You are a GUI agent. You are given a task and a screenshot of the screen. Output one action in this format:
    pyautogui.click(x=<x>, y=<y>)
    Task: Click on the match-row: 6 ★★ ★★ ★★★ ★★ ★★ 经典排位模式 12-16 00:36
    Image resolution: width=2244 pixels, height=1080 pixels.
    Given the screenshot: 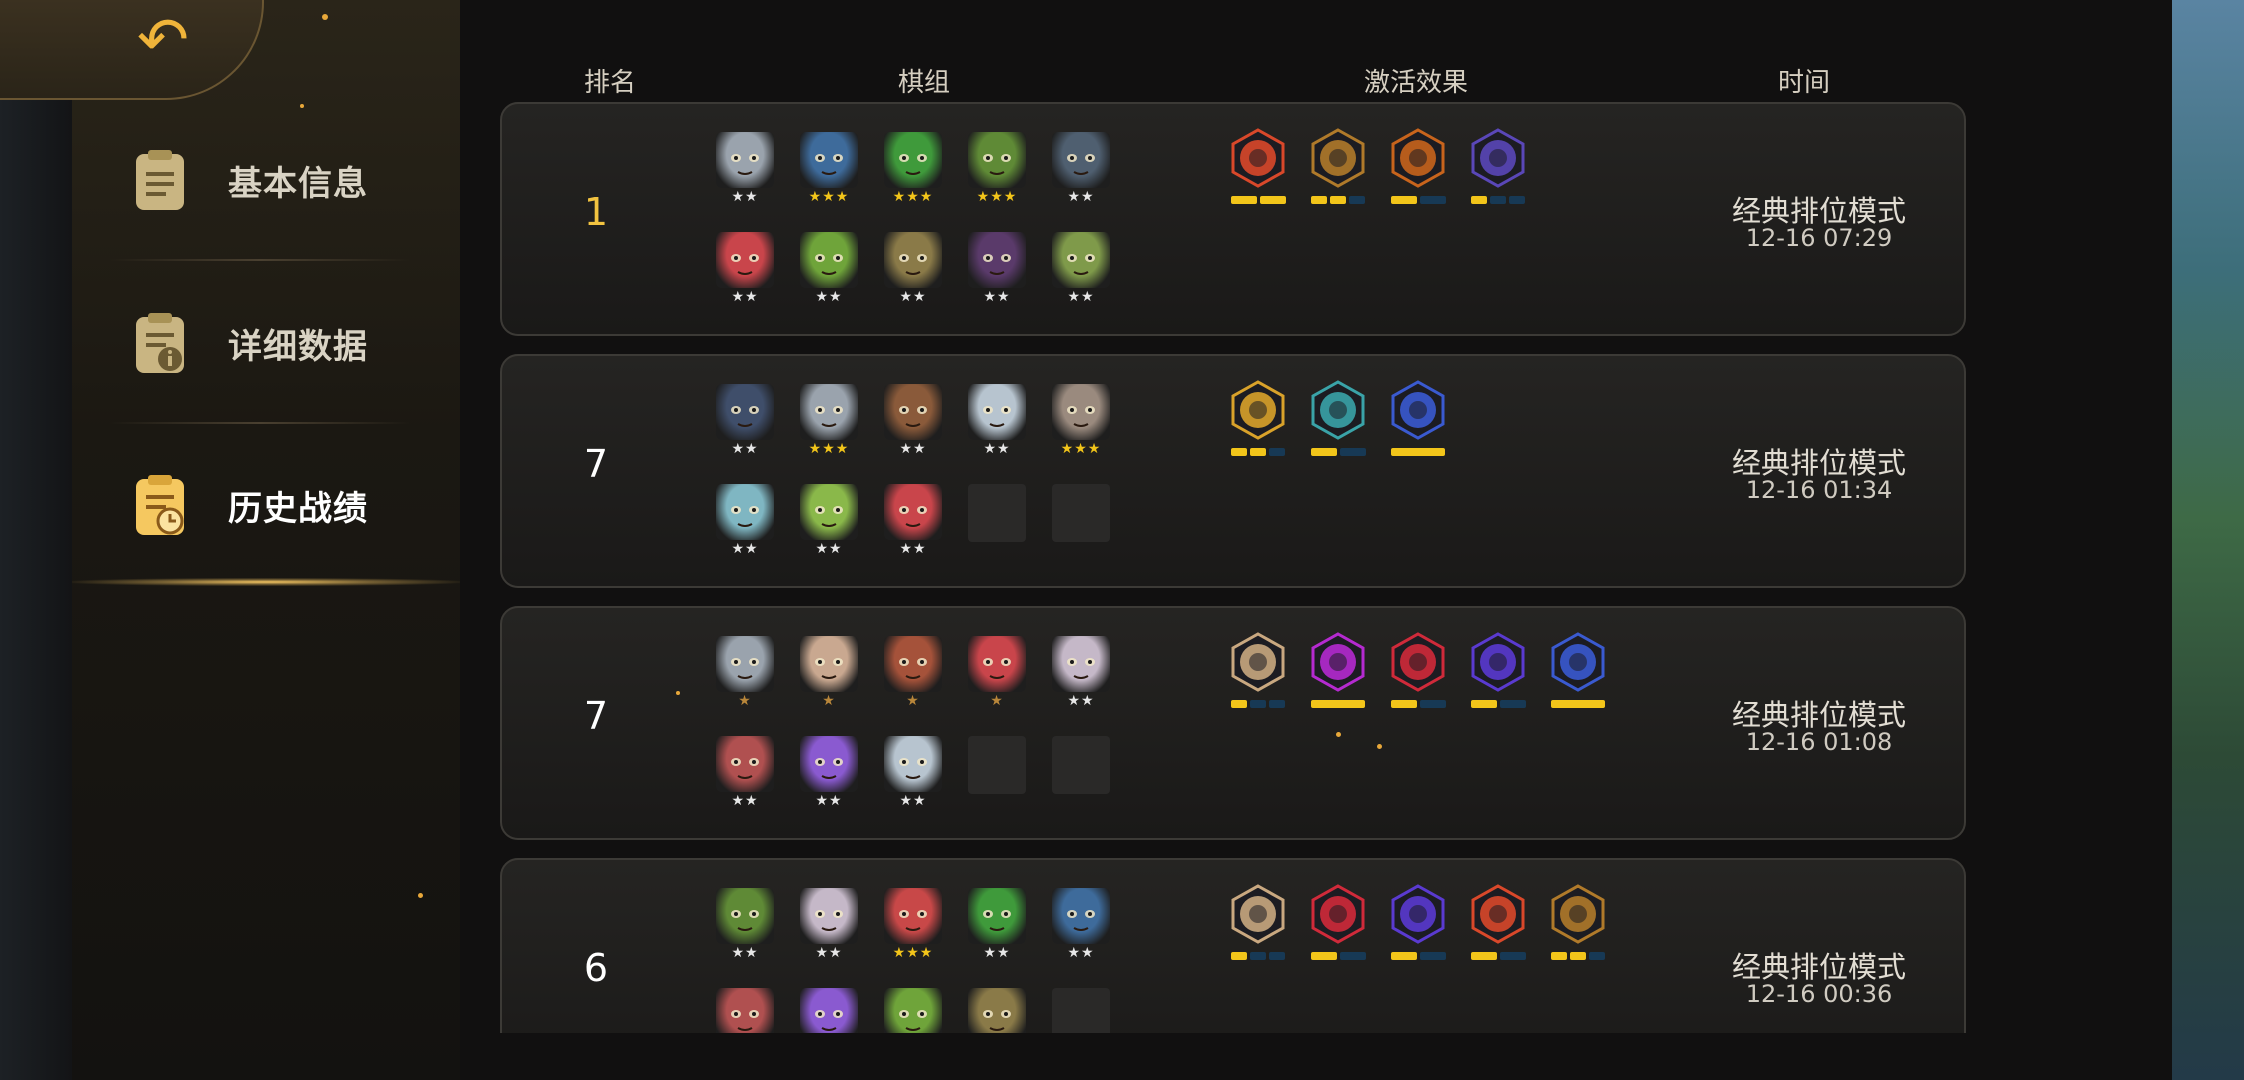 What is the action you would take?
    pyautogui.click(x=1233, y=945)
    